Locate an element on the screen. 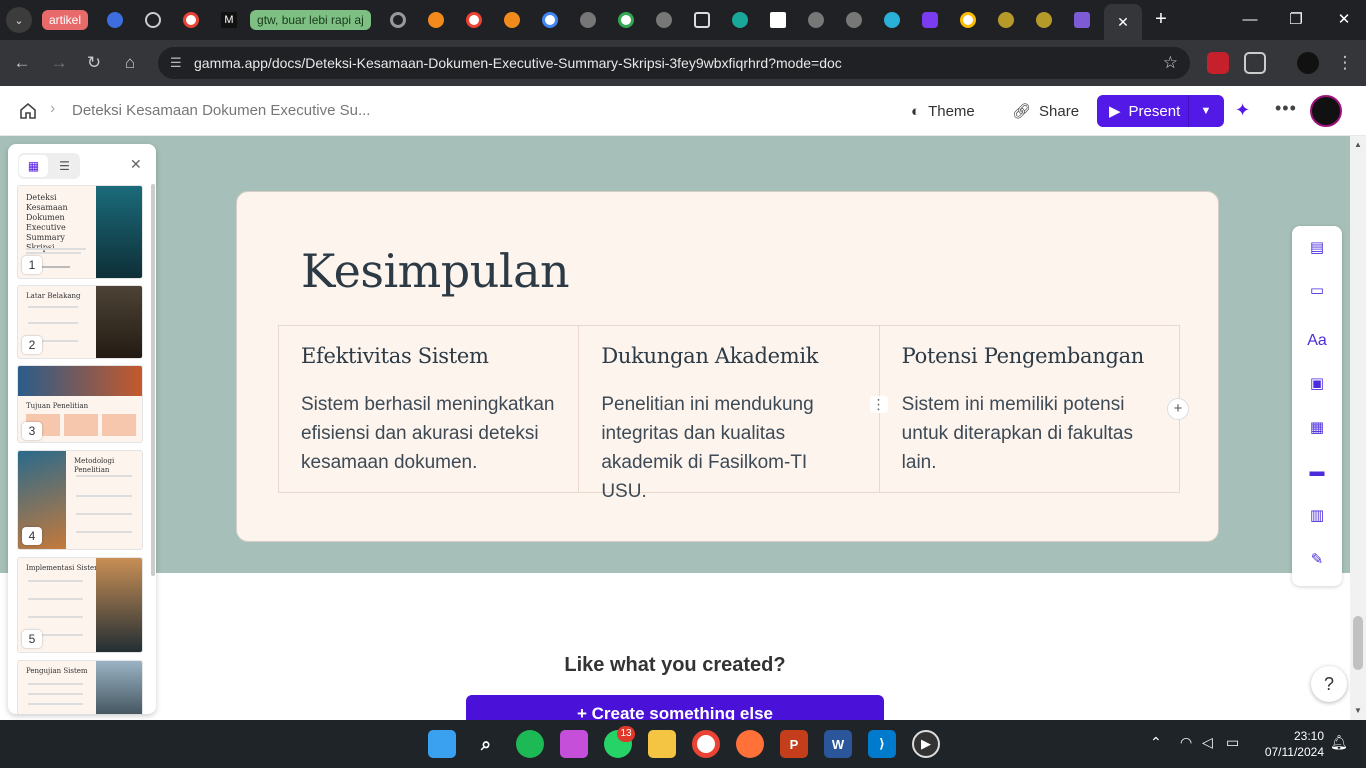  word-icon: W is located at coordinates (838, 744).